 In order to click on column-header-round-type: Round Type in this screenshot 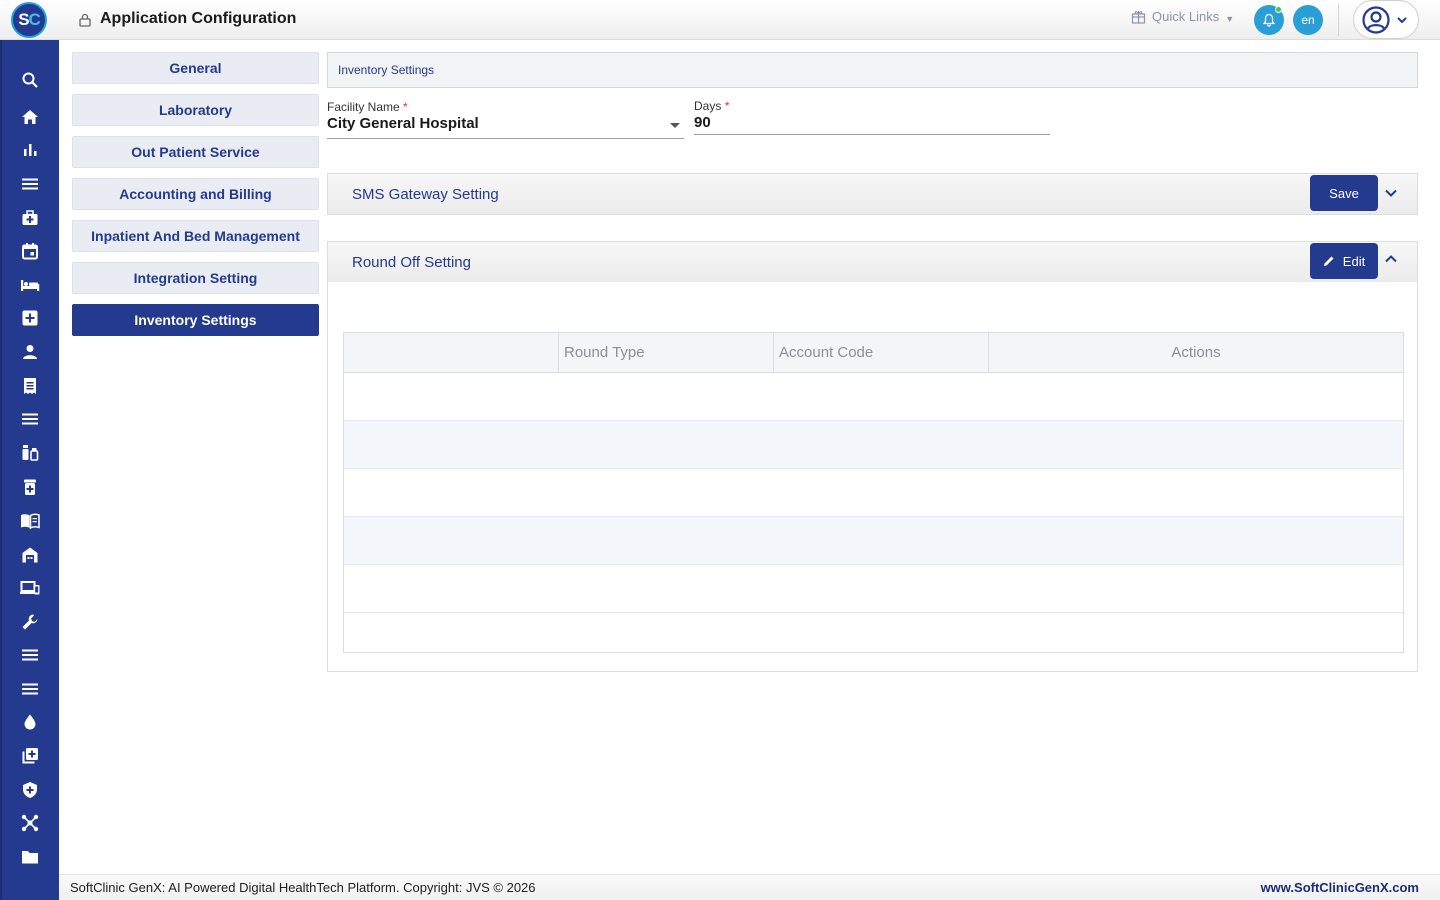, I will do `click(666, 352)`.